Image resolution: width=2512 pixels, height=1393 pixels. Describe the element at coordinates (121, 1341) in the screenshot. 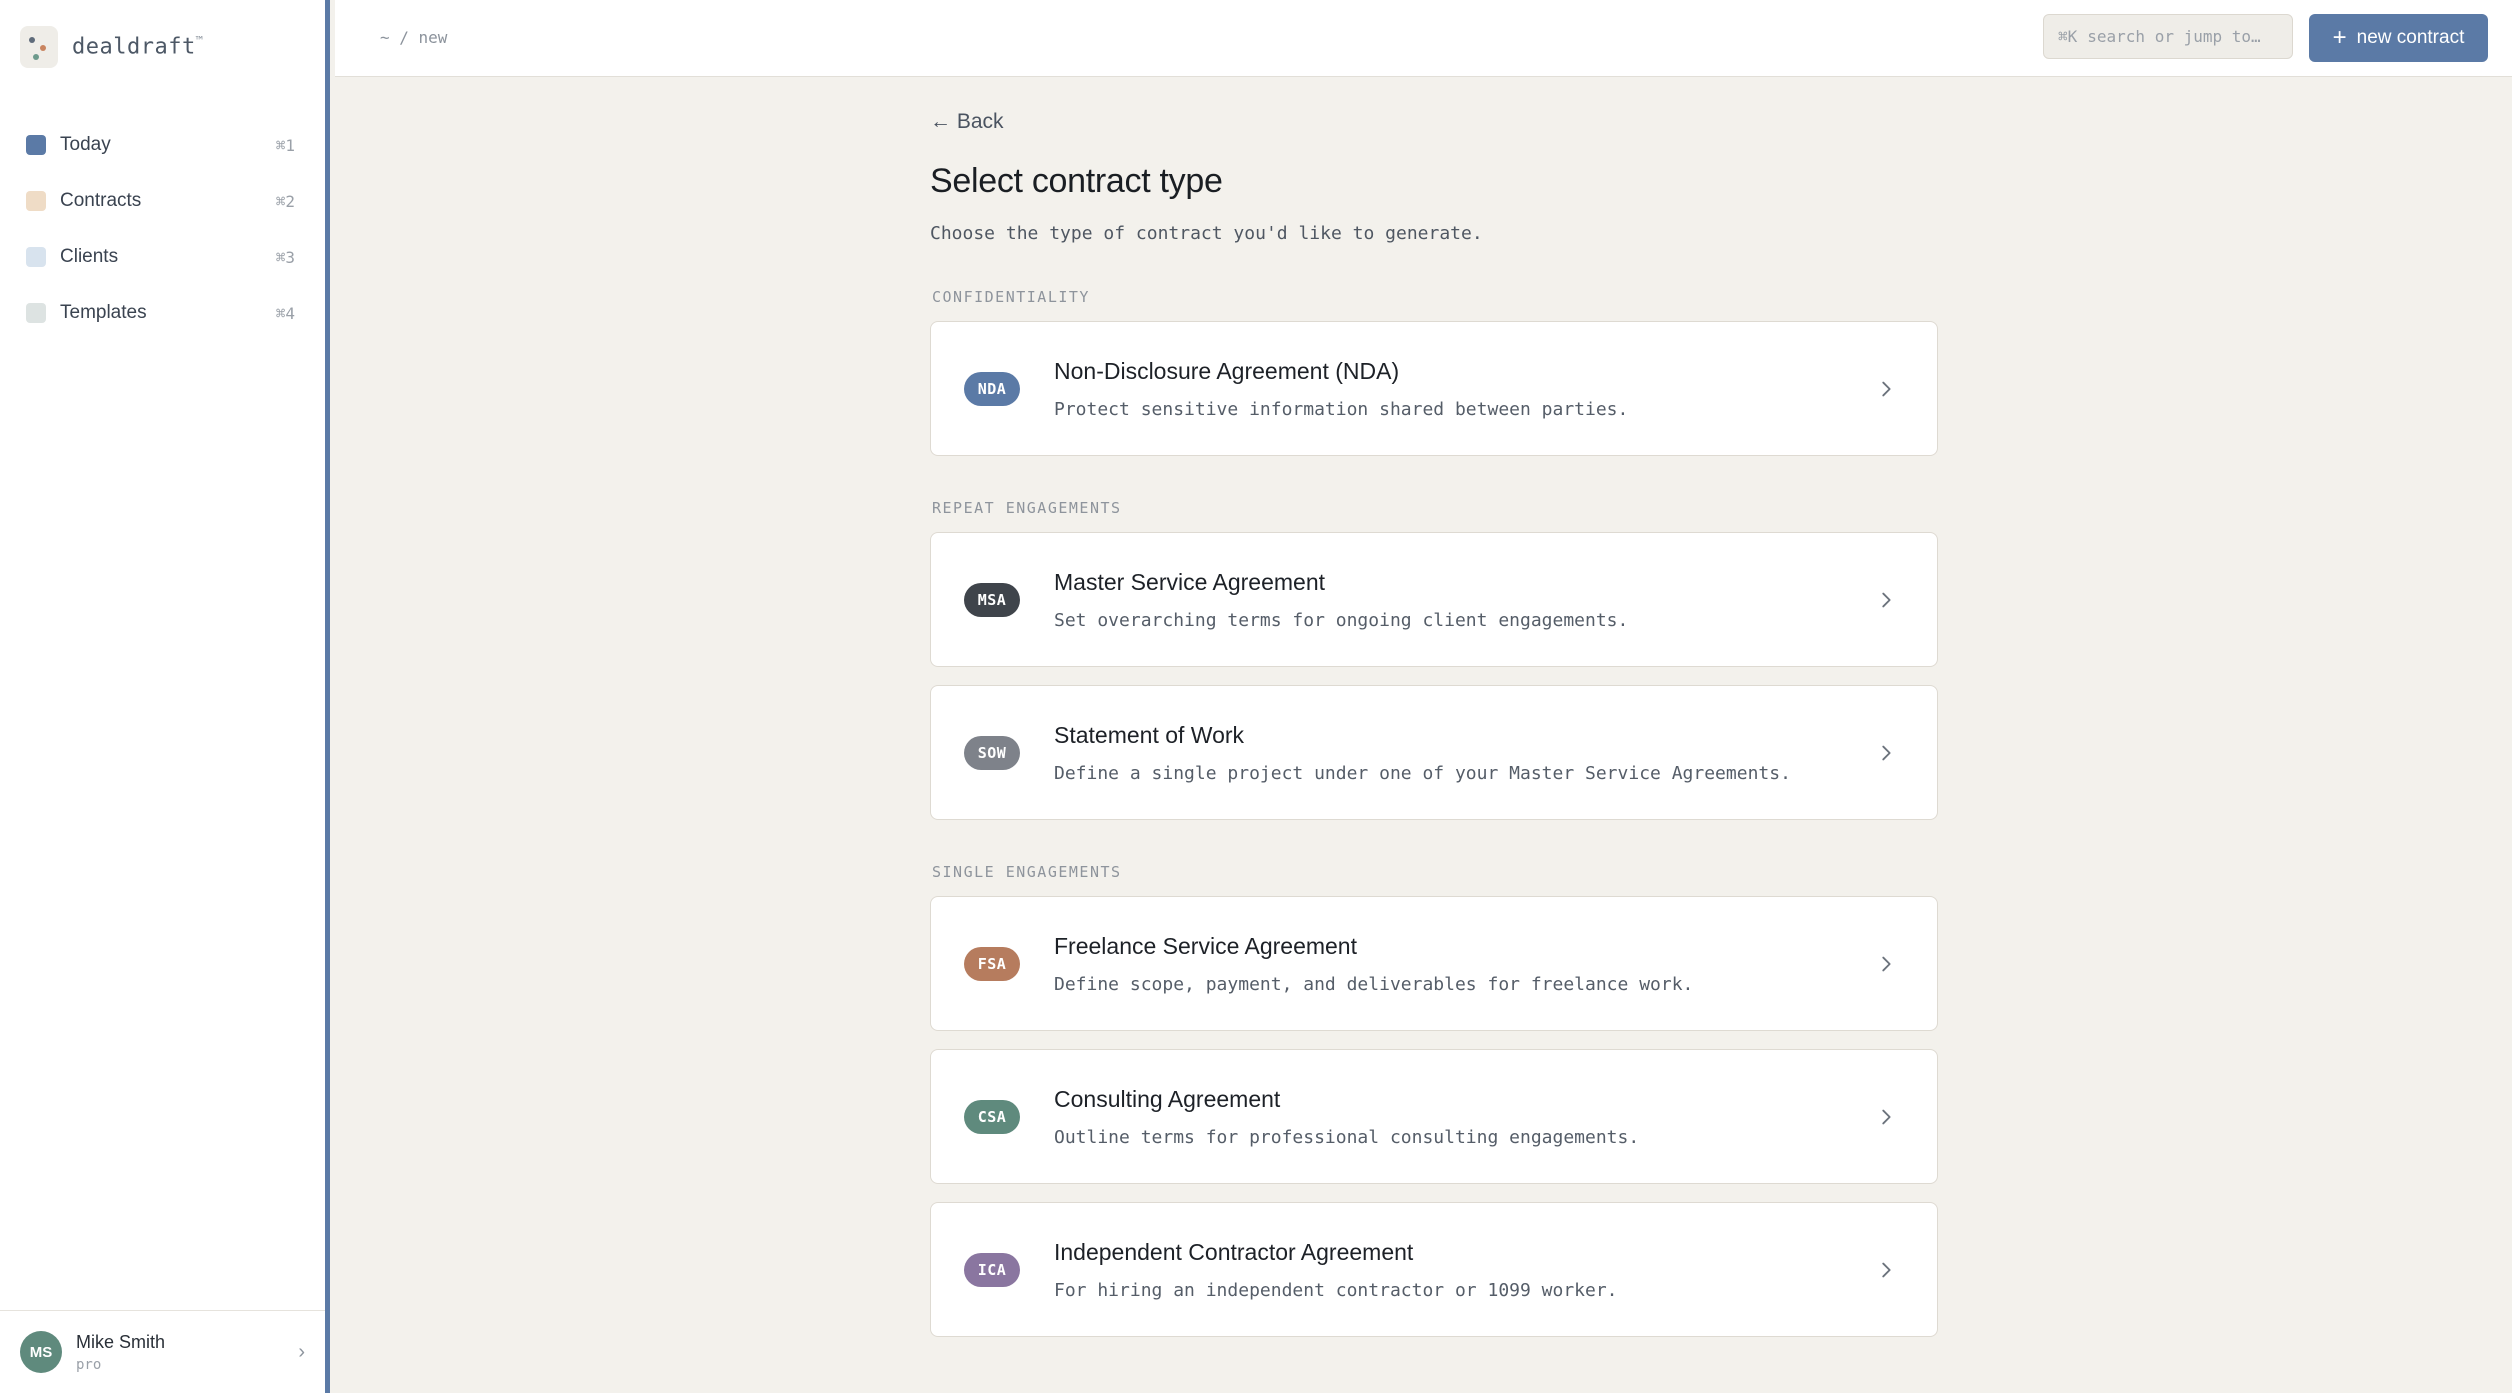

I see `user-name: Mike Smith` at that location.